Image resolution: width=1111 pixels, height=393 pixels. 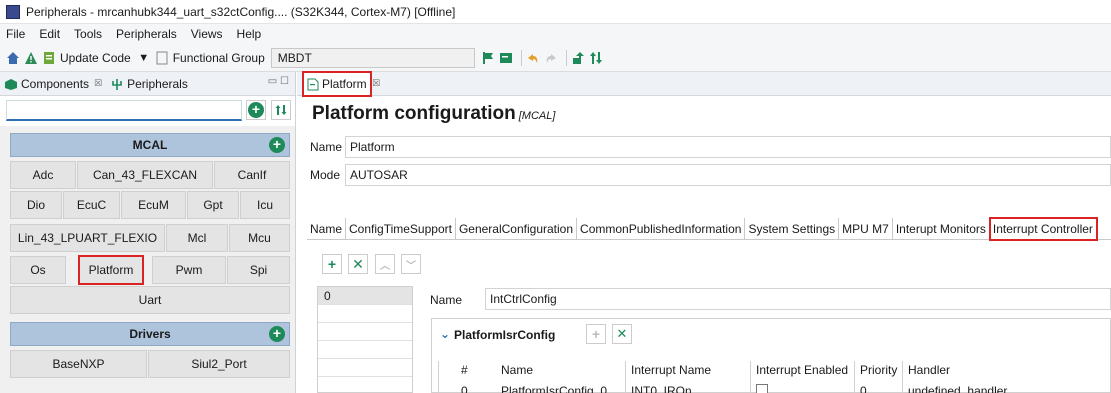 I want to click on drivers-section-header: Drivers +, so click(x=150, y=334).